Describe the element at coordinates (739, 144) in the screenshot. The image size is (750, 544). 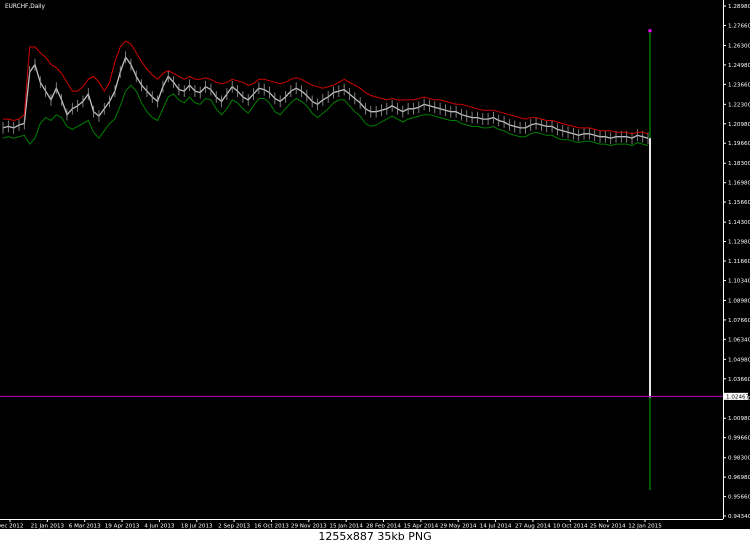
I see `y-tick-label: 1.19660` at that location.